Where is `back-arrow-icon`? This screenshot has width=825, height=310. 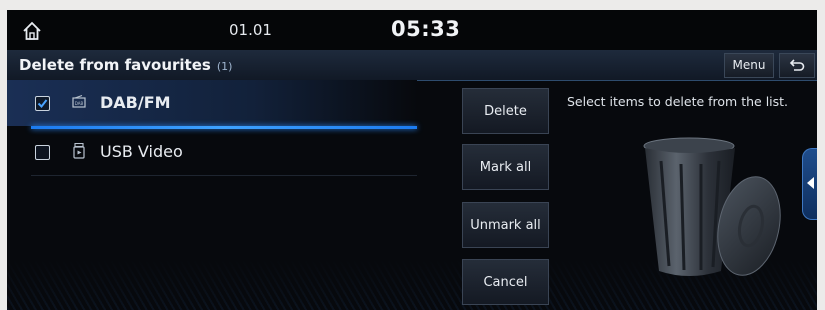
back-arrow-icon is located at coordinates (797, 65).